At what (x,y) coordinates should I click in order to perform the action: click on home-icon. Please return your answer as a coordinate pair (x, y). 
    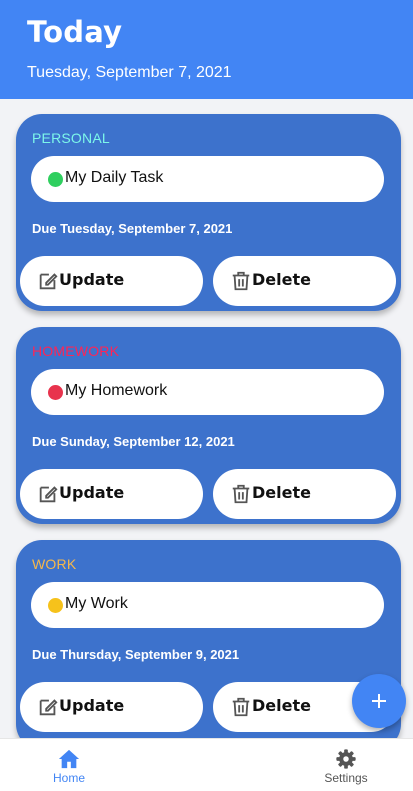
    Looking at the image, I should click on (69, 759).